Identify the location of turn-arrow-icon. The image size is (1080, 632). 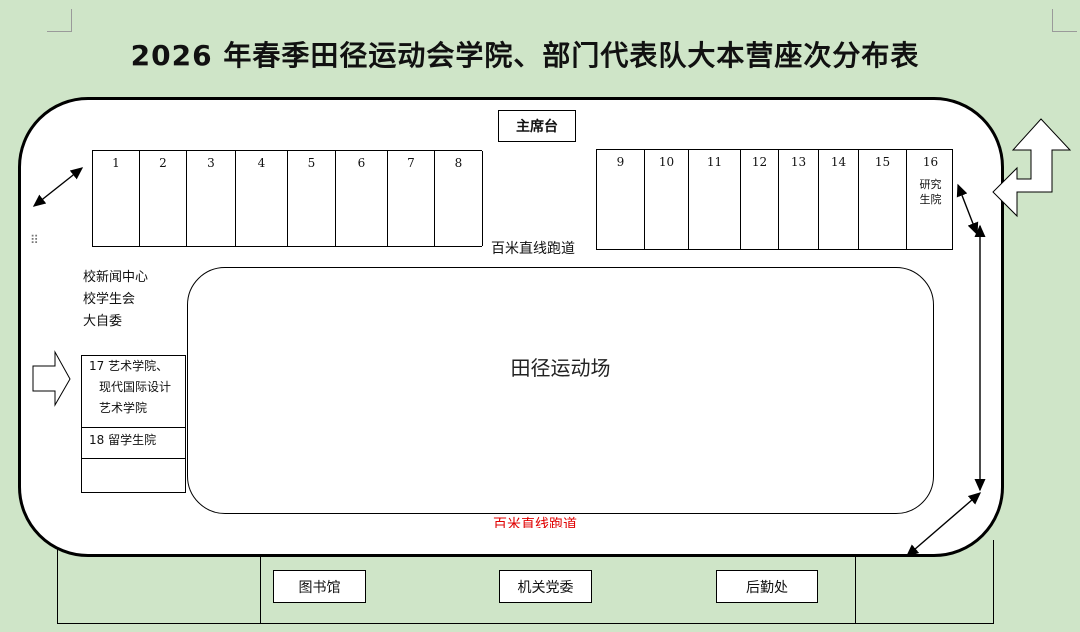
(1032, 168).